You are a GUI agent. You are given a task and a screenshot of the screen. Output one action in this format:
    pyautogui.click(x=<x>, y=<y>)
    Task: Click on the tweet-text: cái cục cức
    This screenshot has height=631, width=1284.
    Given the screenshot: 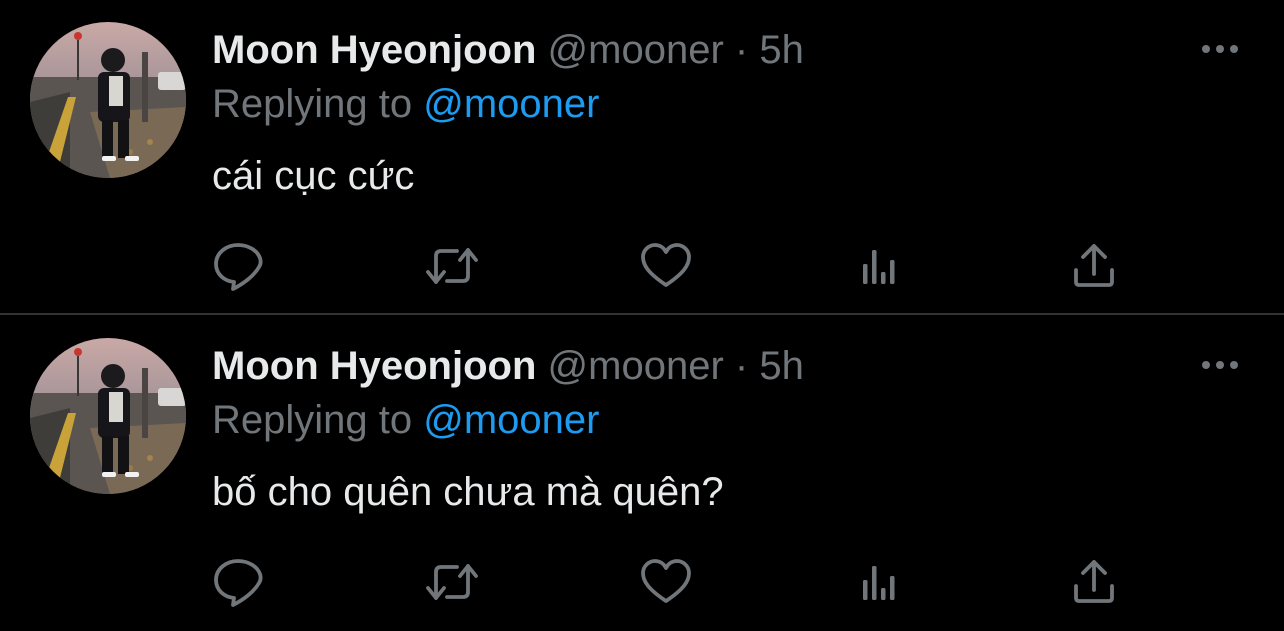 What is the action you would take?
    pyautogui.click(x=313, y=176)
    